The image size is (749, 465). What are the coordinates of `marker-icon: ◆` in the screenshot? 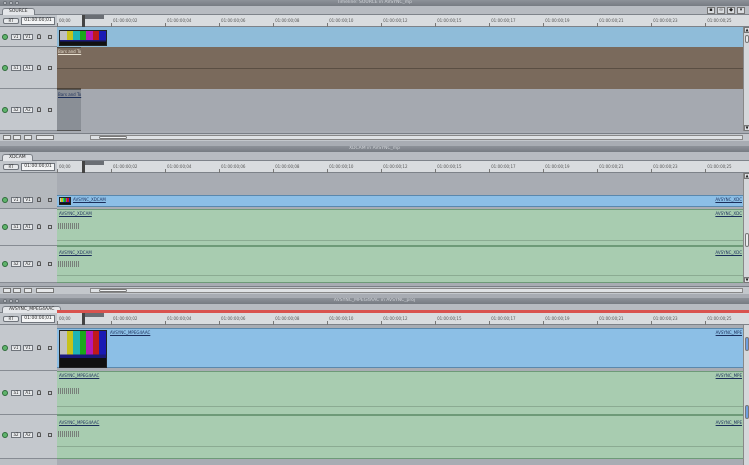 It's located at (731, 10).